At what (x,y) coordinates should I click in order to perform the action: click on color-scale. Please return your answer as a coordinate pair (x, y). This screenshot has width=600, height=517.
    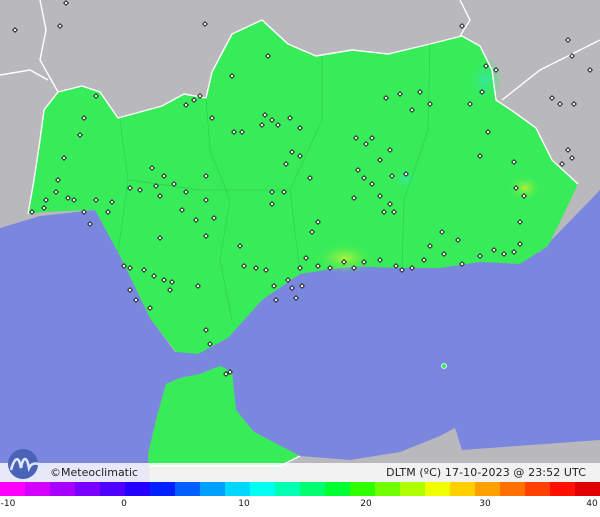
    Looking at the image, I should click on (300, 489).